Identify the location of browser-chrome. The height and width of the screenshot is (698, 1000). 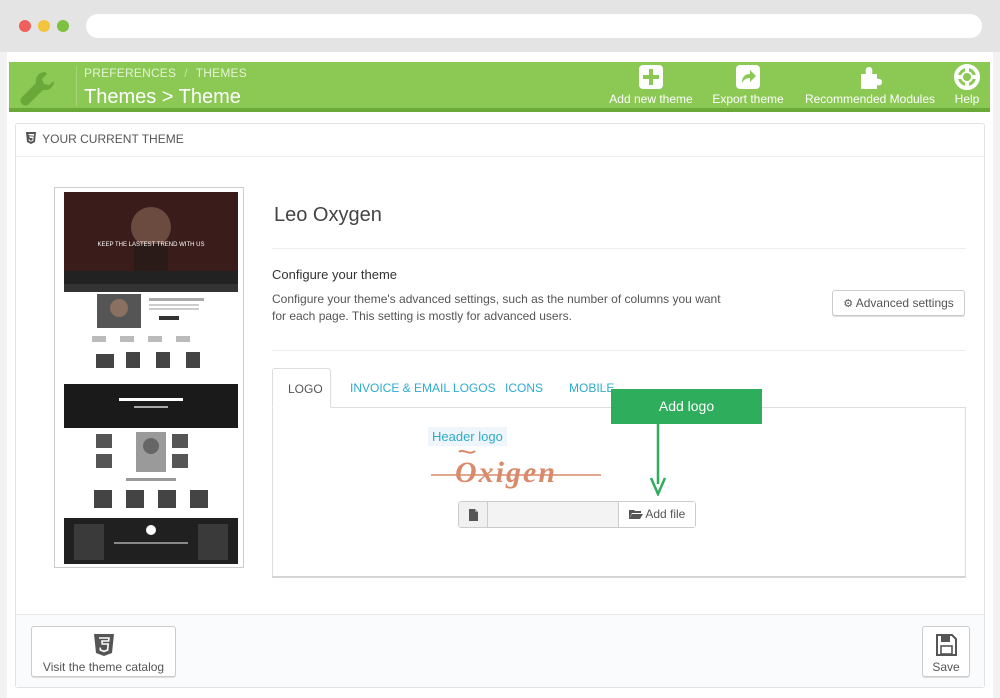
(500, 26).